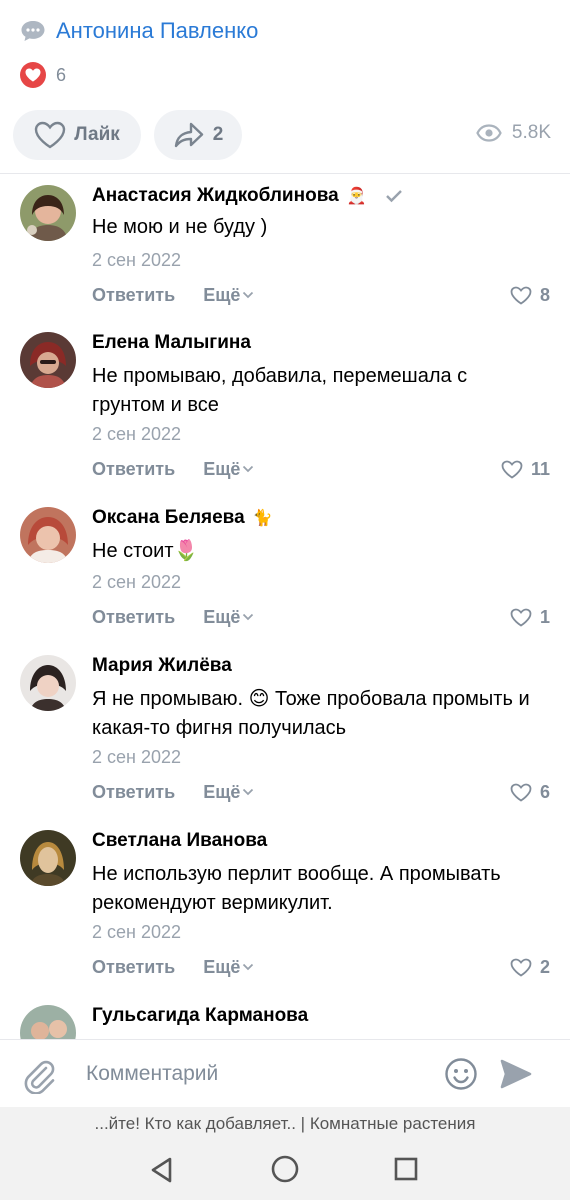  I want to click on comment-like-button: 2, so click(530, 967).